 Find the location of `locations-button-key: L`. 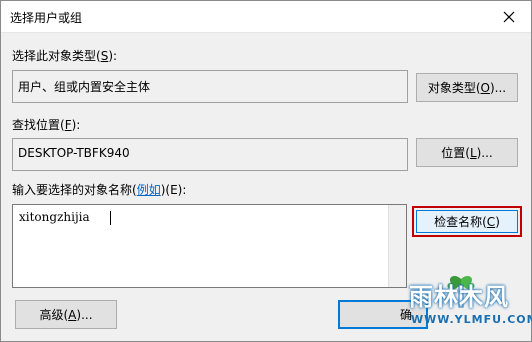

locations-button-key: L is located at coordinates (473, 152).